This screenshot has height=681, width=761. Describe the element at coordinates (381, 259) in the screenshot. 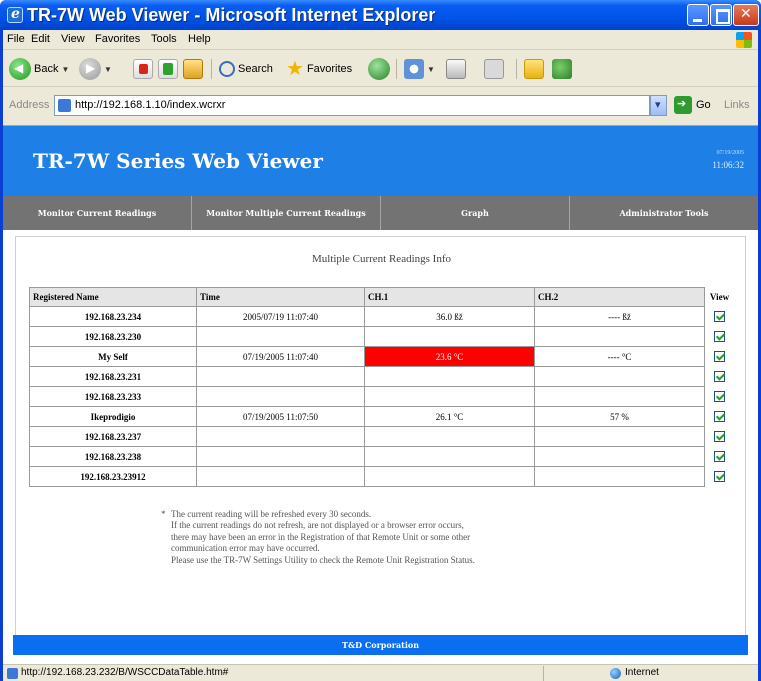

I see `section-title: Multiple Current Readings Info` at that location.